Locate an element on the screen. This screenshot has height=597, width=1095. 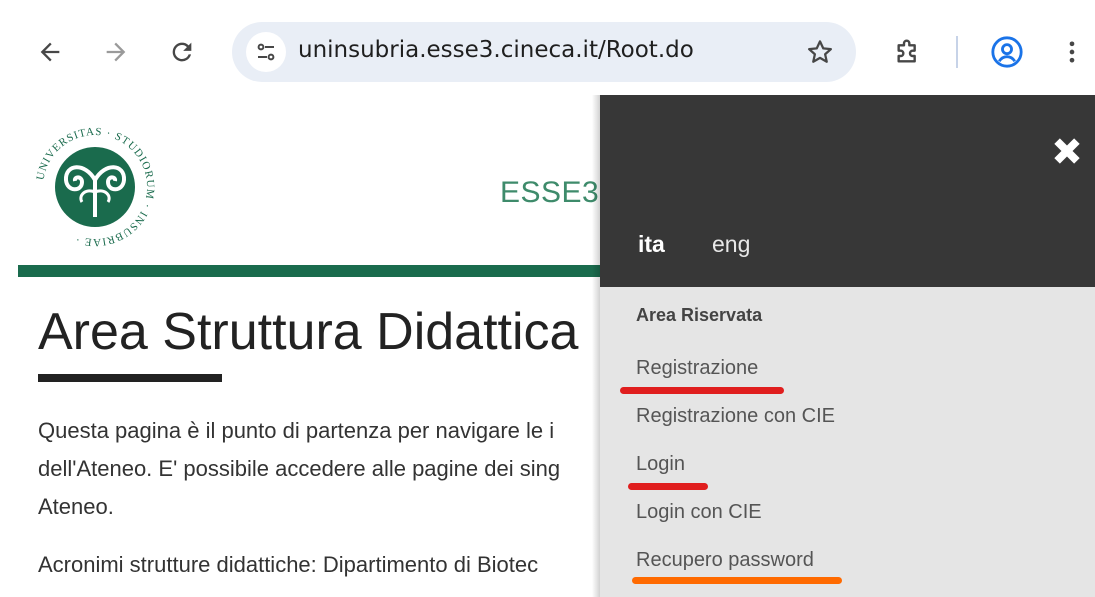
menu-item-registrazione-cie: Registrazione con CIE is located at coordinates (735, 416).